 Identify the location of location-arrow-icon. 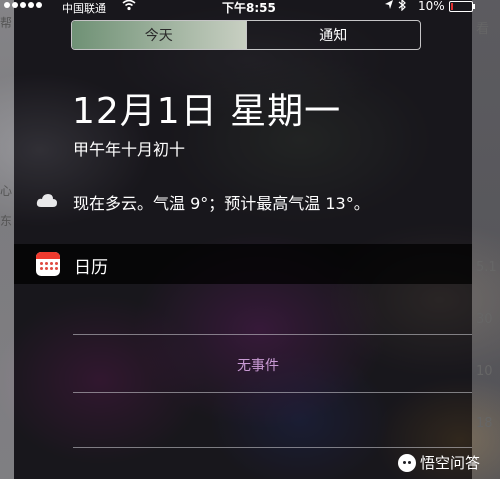
(389, 6).